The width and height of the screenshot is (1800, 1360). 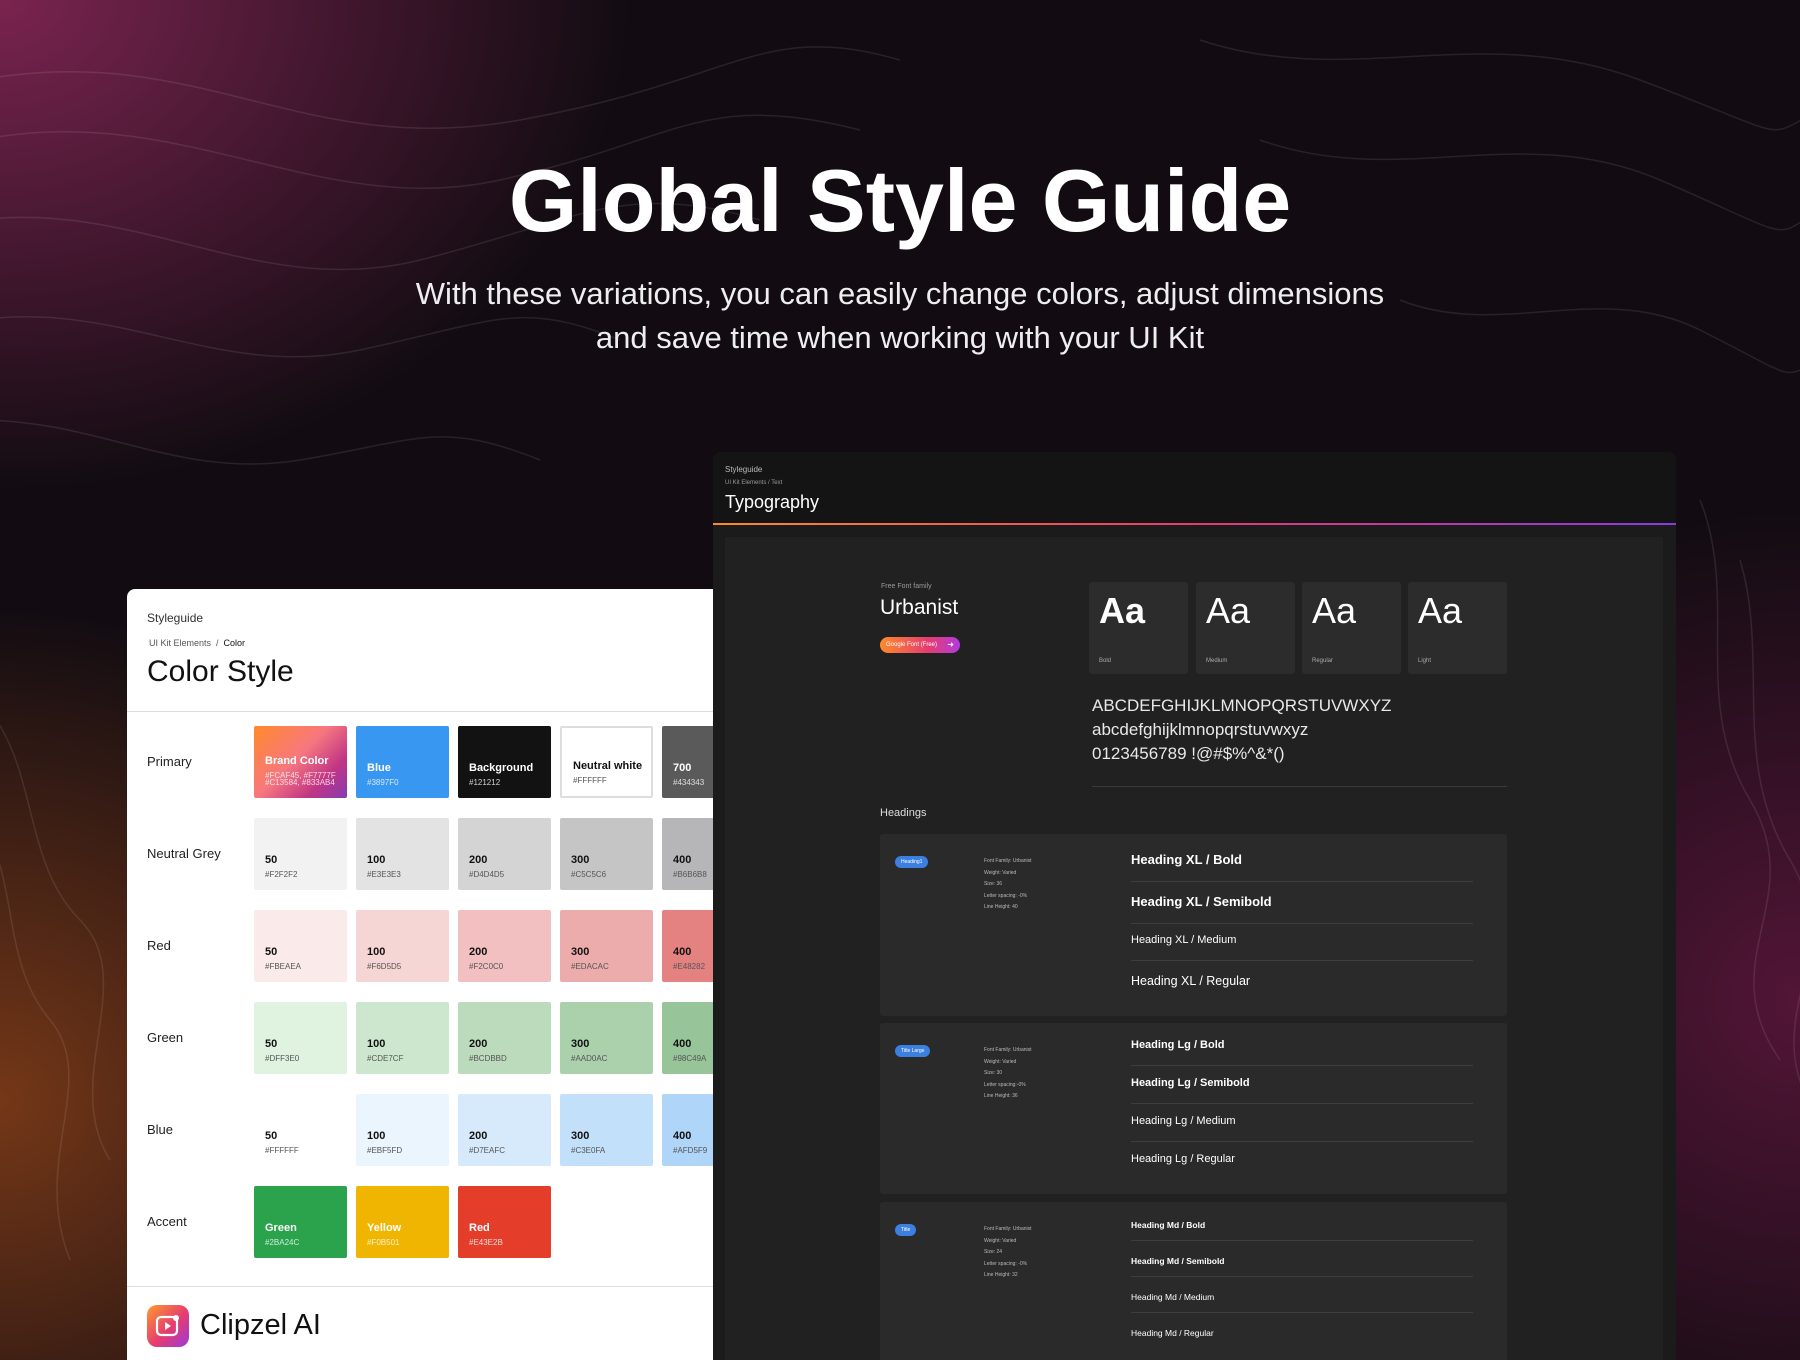 I want to click on swatch-hex: #C3E0FA, so click(x=588, y=1150).